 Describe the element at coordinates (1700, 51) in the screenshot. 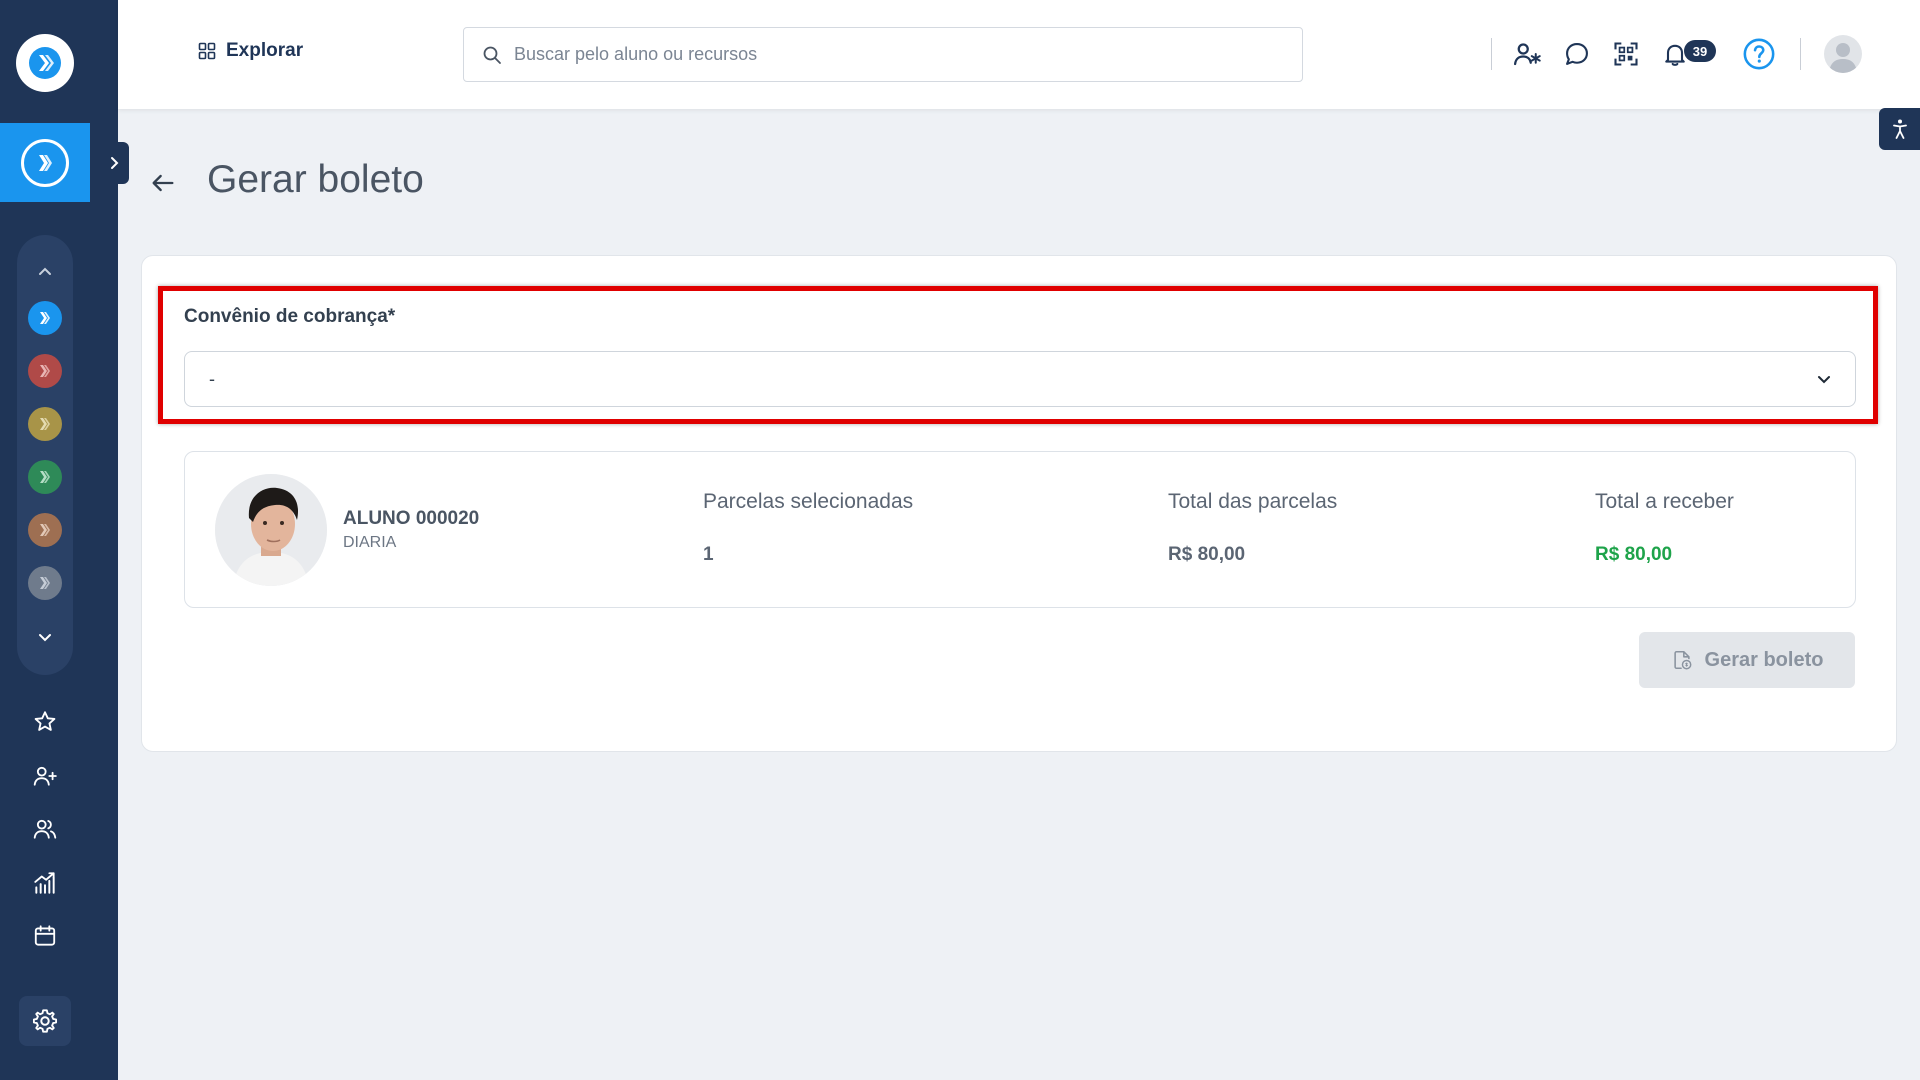

I see `notification-badge: 39` at that location.